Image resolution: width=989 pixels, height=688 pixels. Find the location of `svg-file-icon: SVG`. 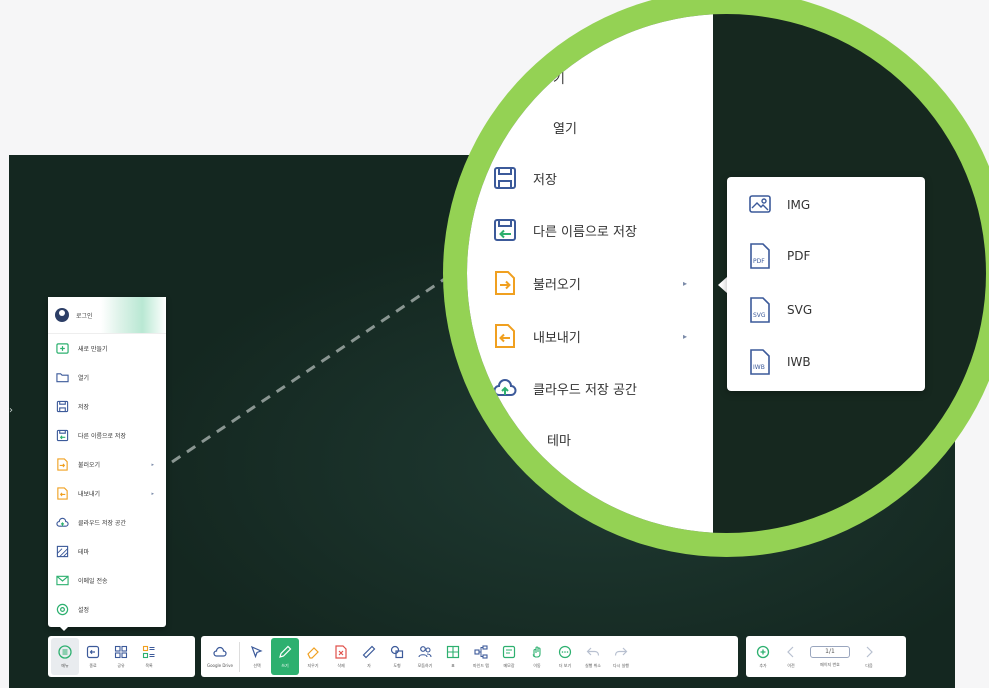

svg-file-icon: SVG is located at coordinates (760, 310).